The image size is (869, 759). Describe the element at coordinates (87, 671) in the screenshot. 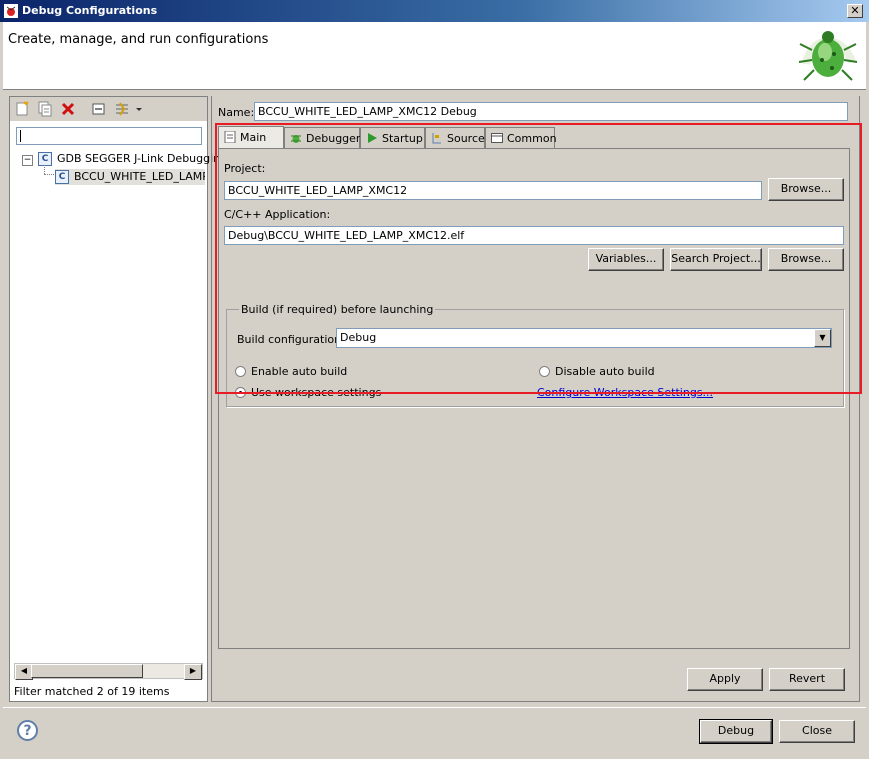

I see `scroll-thumb` at that location.